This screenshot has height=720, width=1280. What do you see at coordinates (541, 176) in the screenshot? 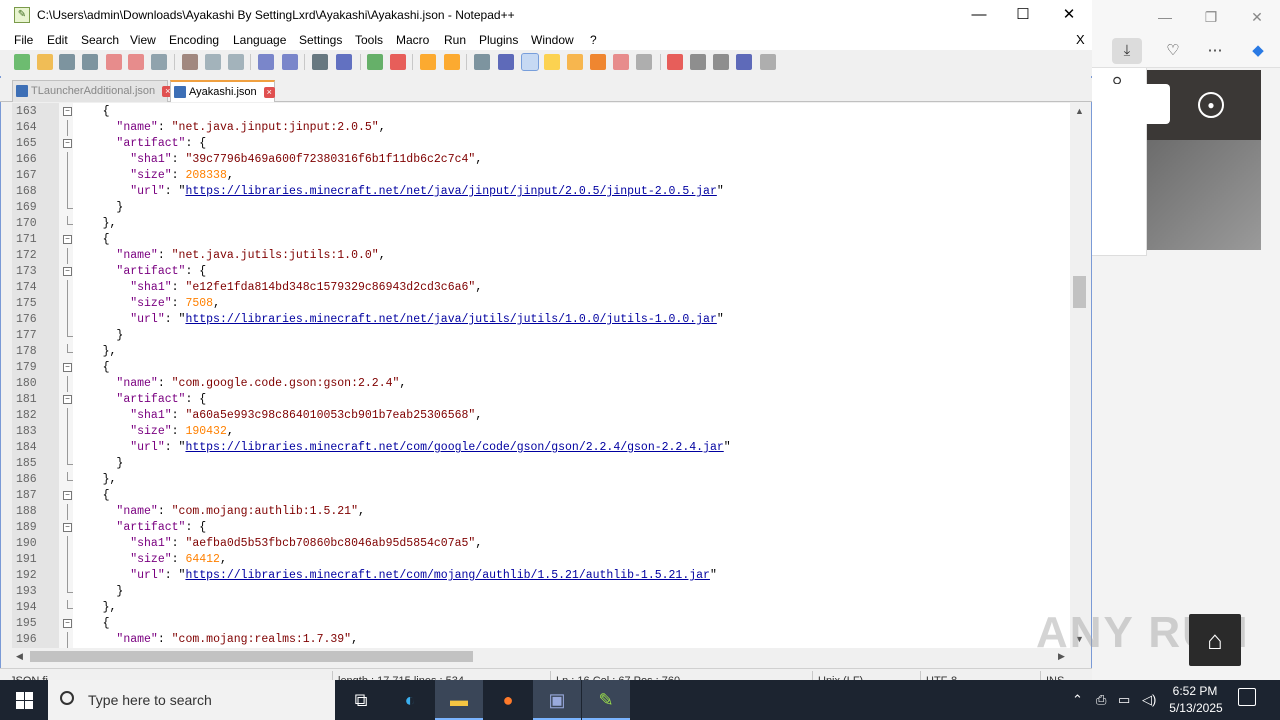
I see `code-line: 167 "size": 208338,` at bounding box center [541, 176].